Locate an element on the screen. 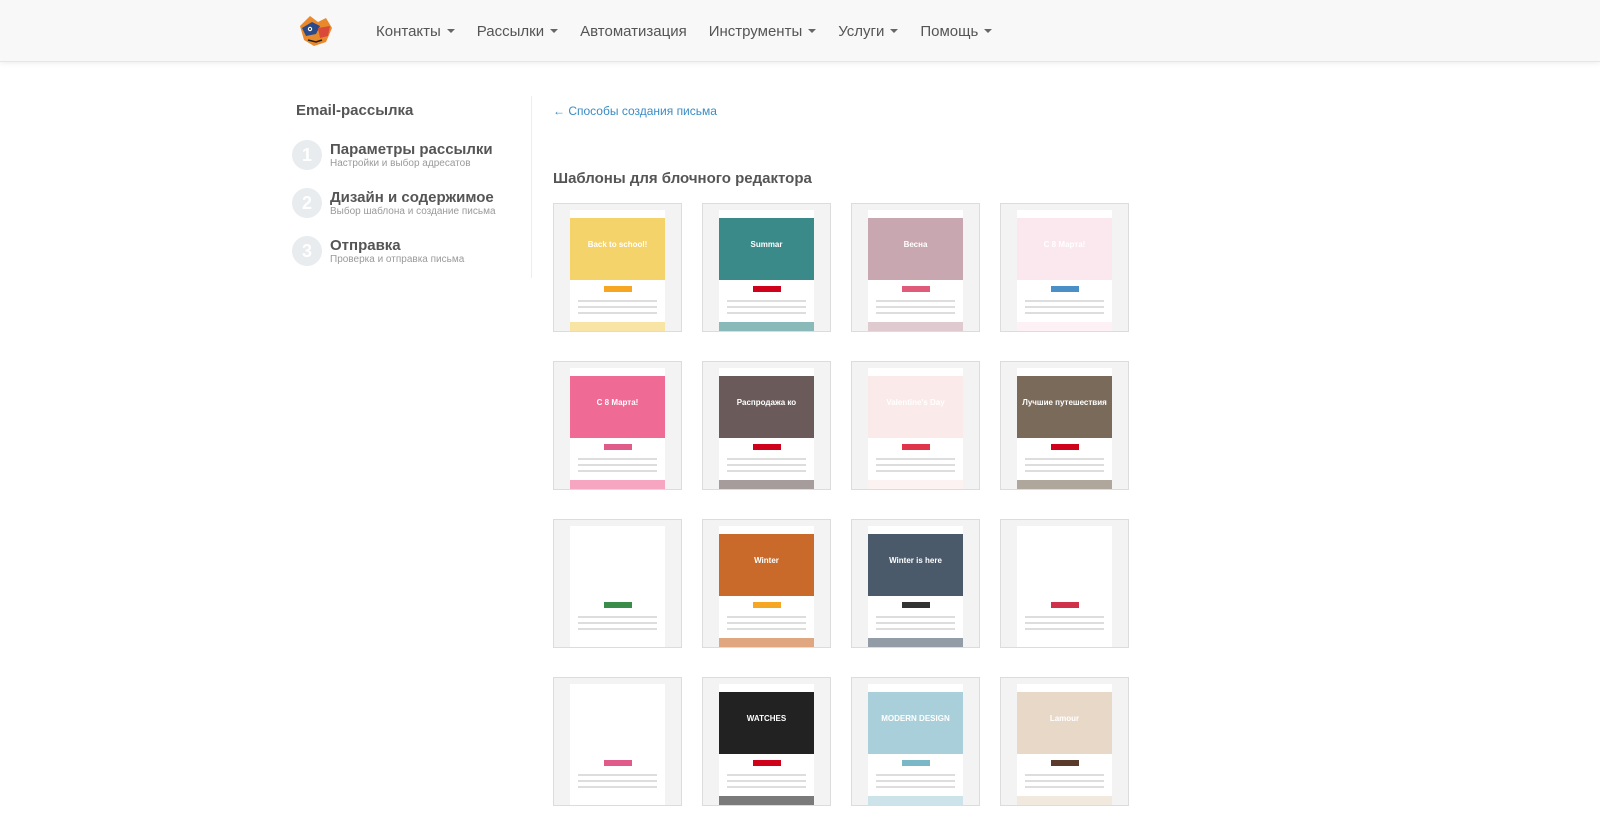  template-preview: WATCHES is located at coordinates (766, 744).